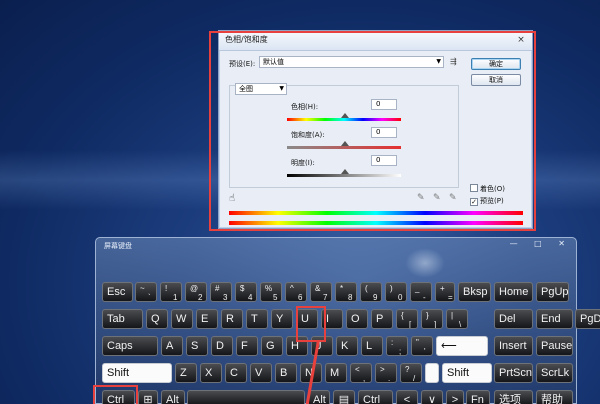 Image resolution: width=600 pixels, height=404 pixels. What do you see at coordinates (541, 243) in the screenshot?
I see `window-controls: — □ ✕` at bounding box center [541, 243].